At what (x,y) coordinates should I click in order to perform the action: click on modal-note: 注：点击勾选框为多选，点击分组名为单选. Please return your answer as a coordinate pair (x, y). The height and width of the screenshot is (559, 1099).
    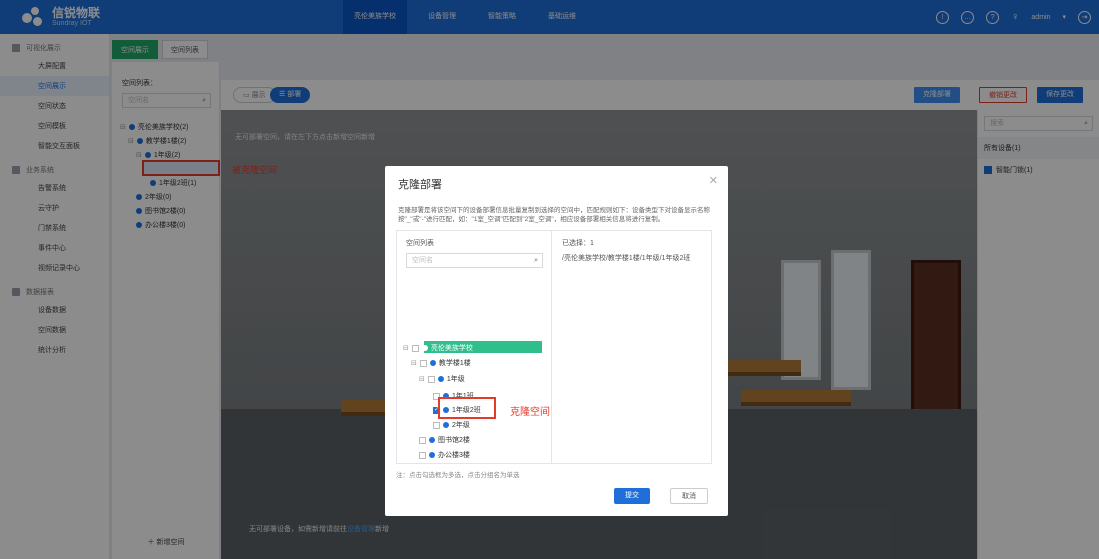
    Looking at the image, I should click on (458, 475).